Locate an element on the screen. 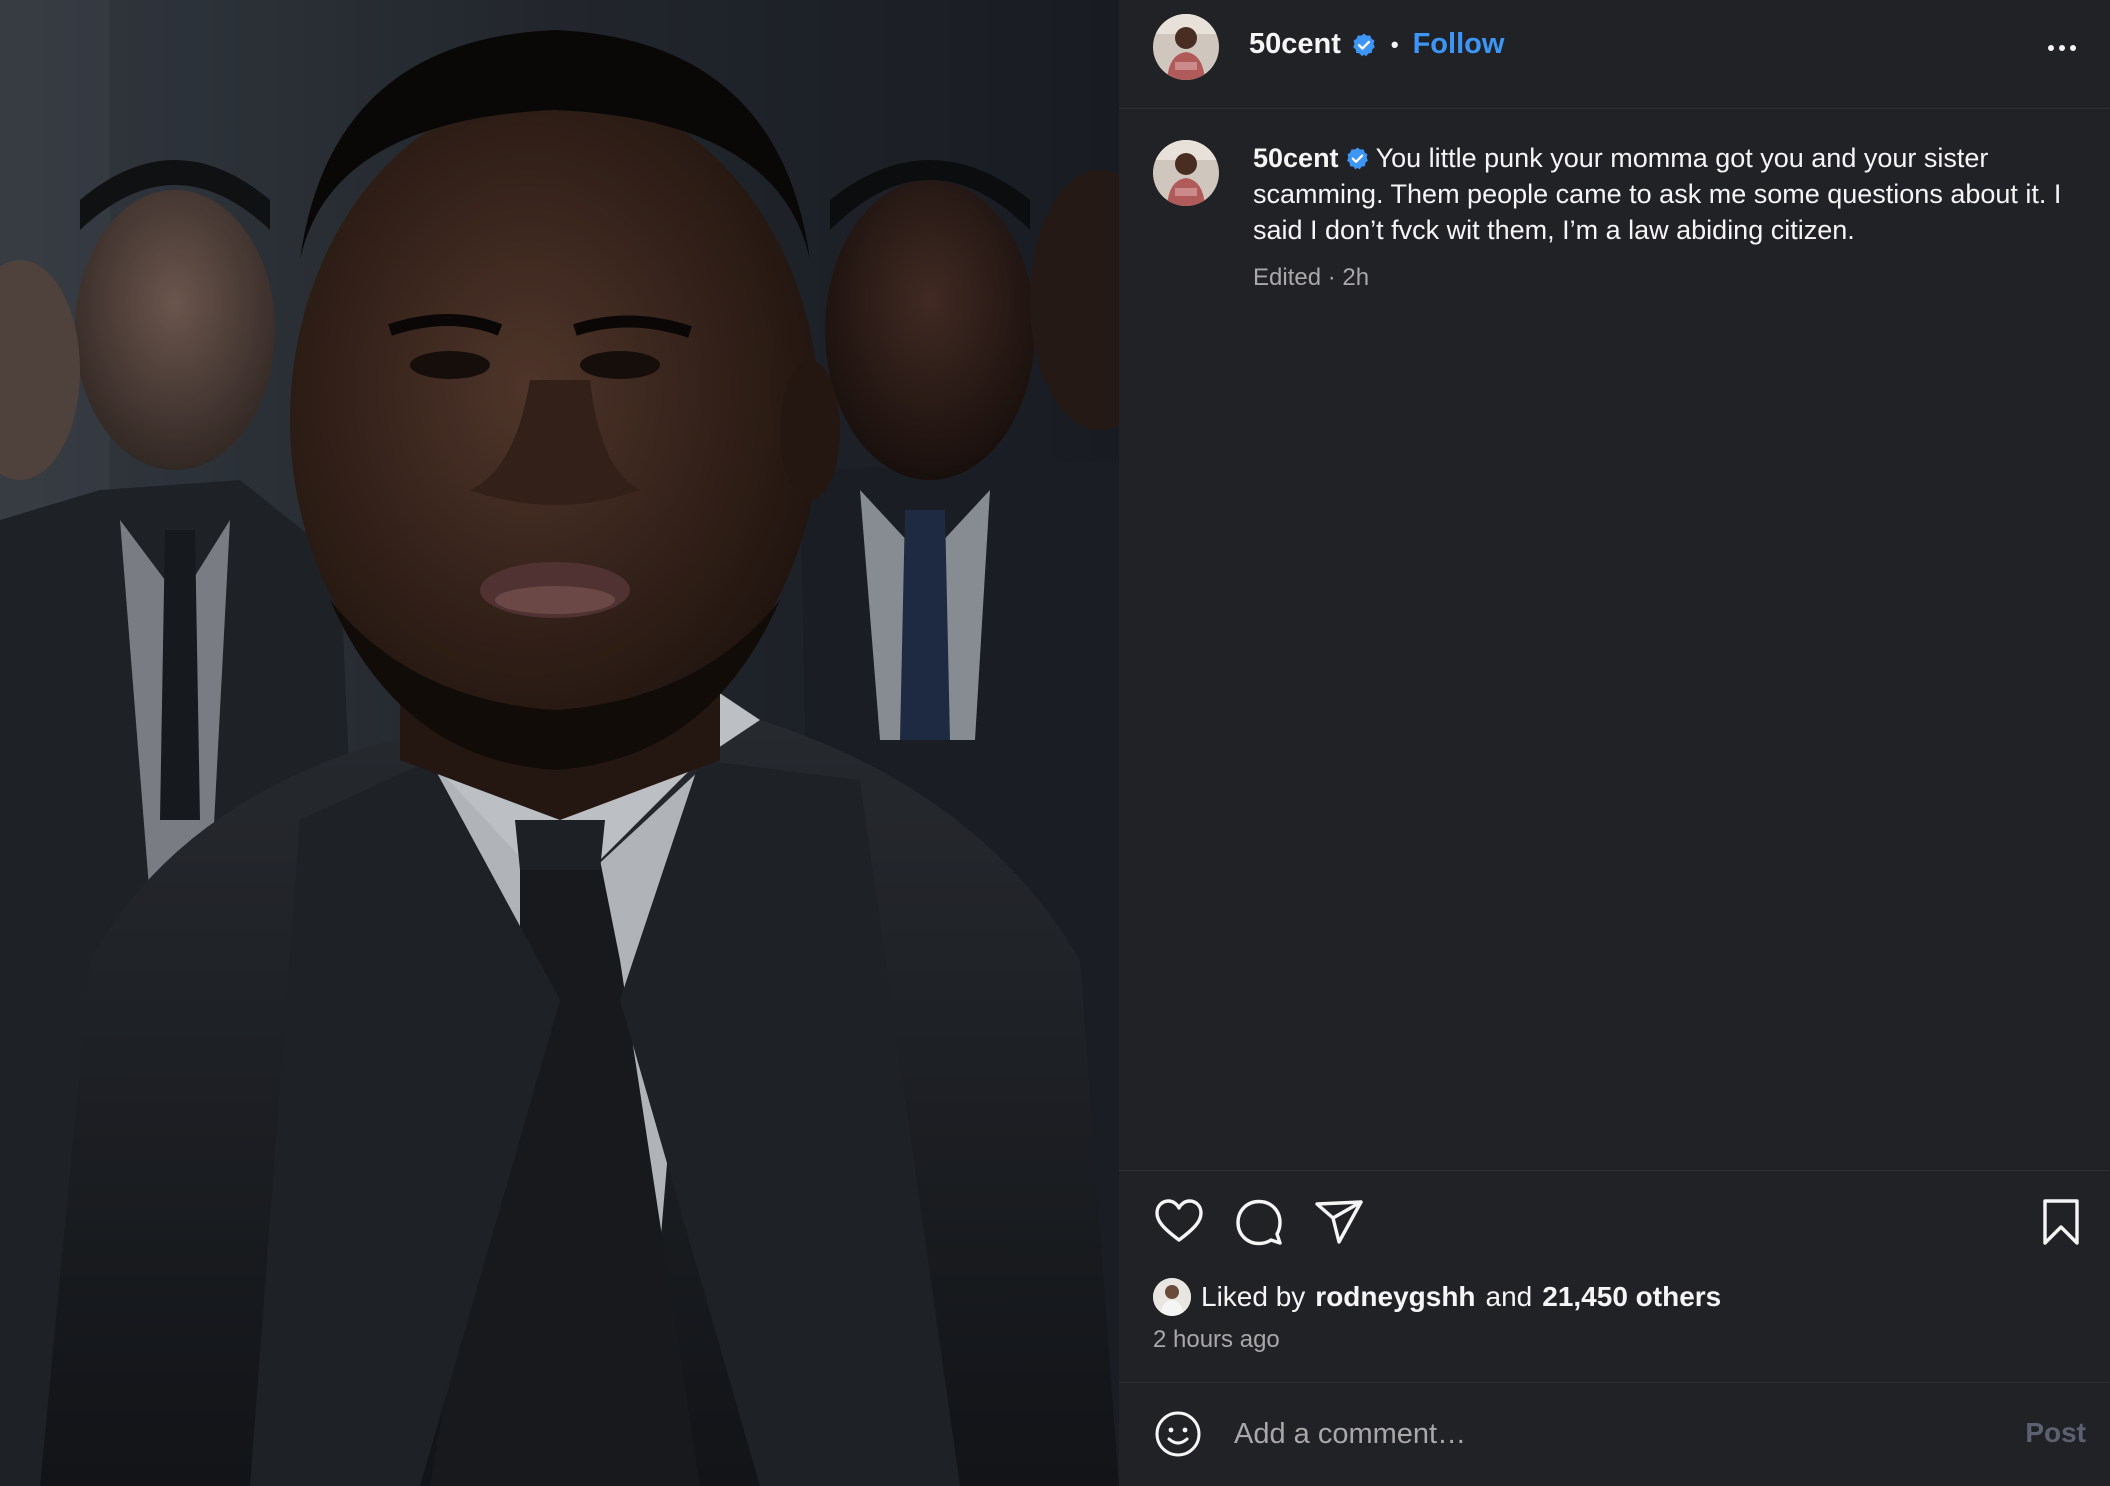 This screenshot has width=2110, height=1486. caption-username: 50cent is located at coordinates (1296, 158).